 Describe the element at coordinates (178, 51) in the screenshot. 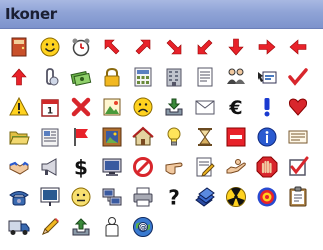

I see `arrow-down-right-icon` at that location.